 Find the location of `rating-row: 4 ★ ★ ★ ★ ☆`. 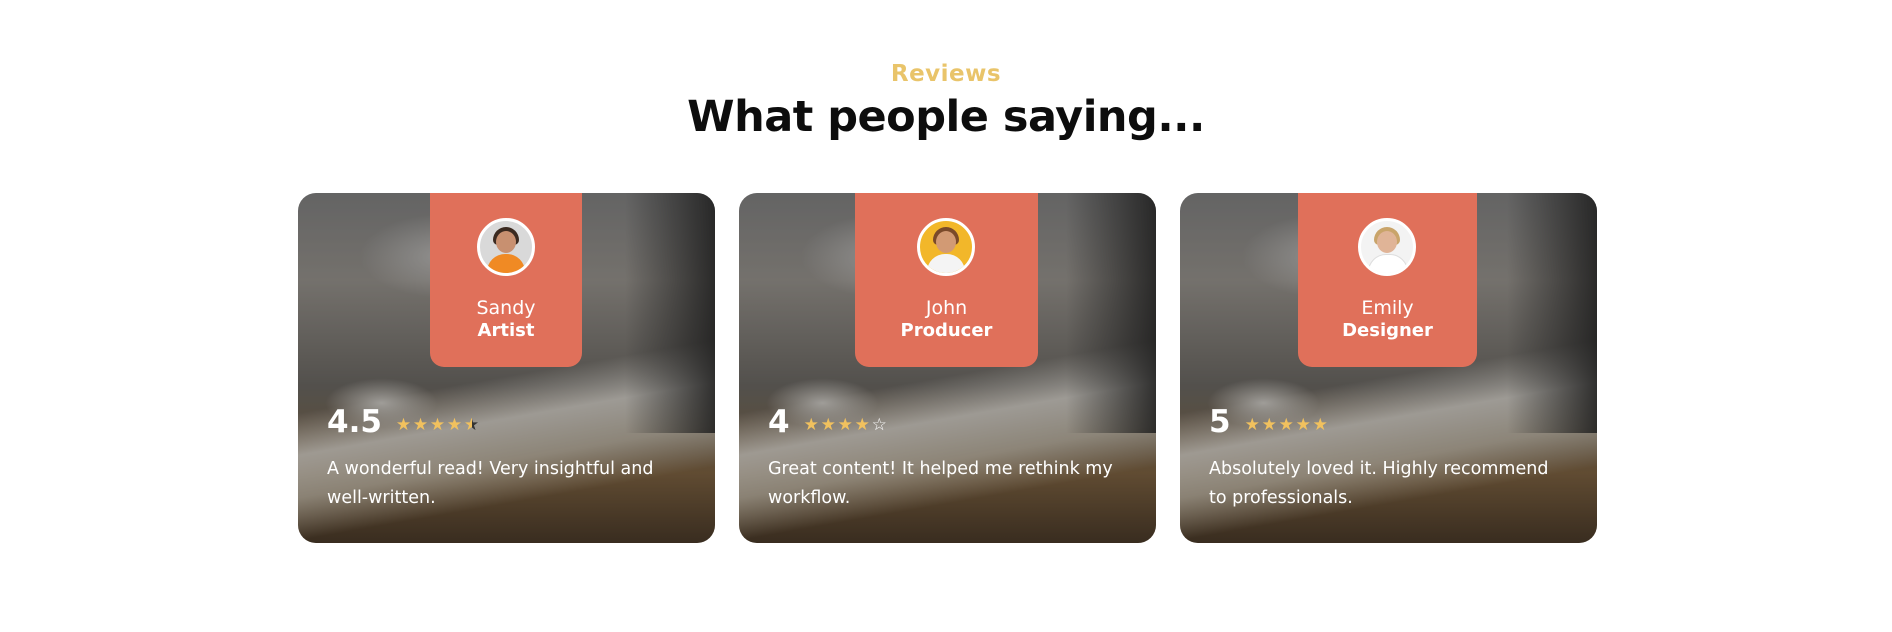

rating-row: 4 ★ ★ ★ ★ ☆ is located at coordinates (828, 422).